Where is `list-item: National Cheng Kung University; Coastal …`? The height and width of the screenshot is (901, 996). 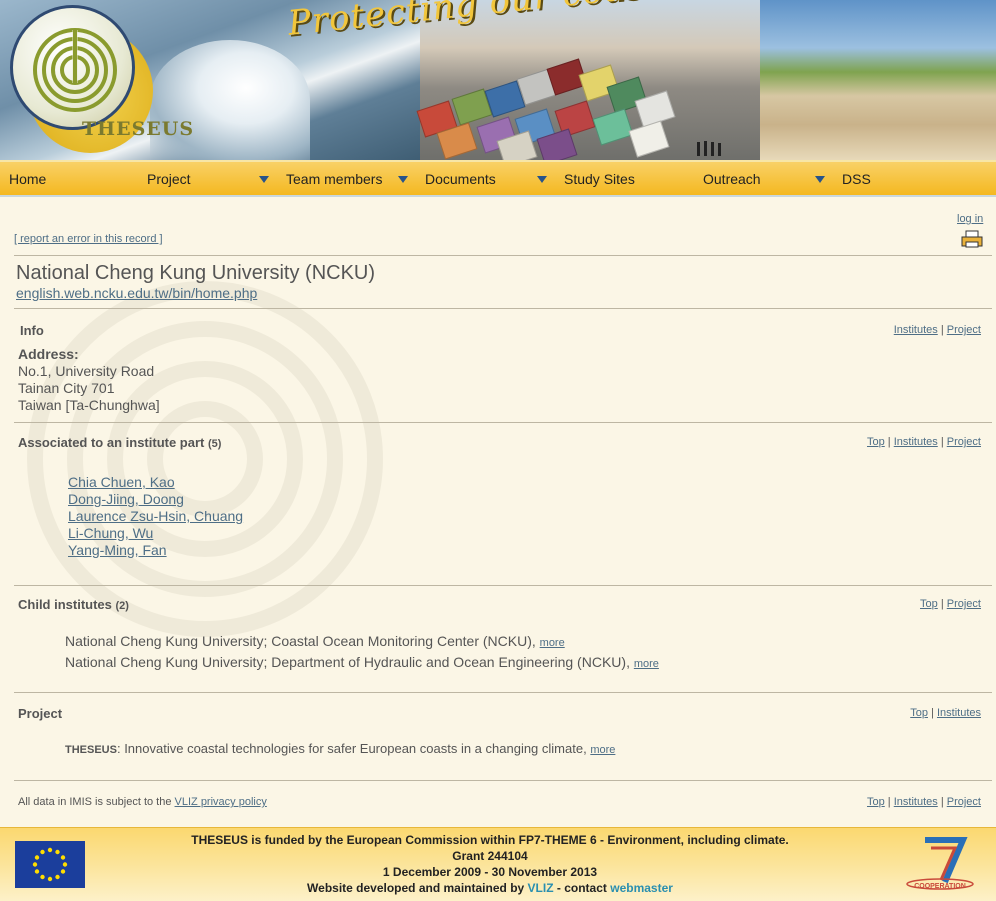 list-item: National Cheng Kung University; Coastal … is located at coordinates (315, 641).